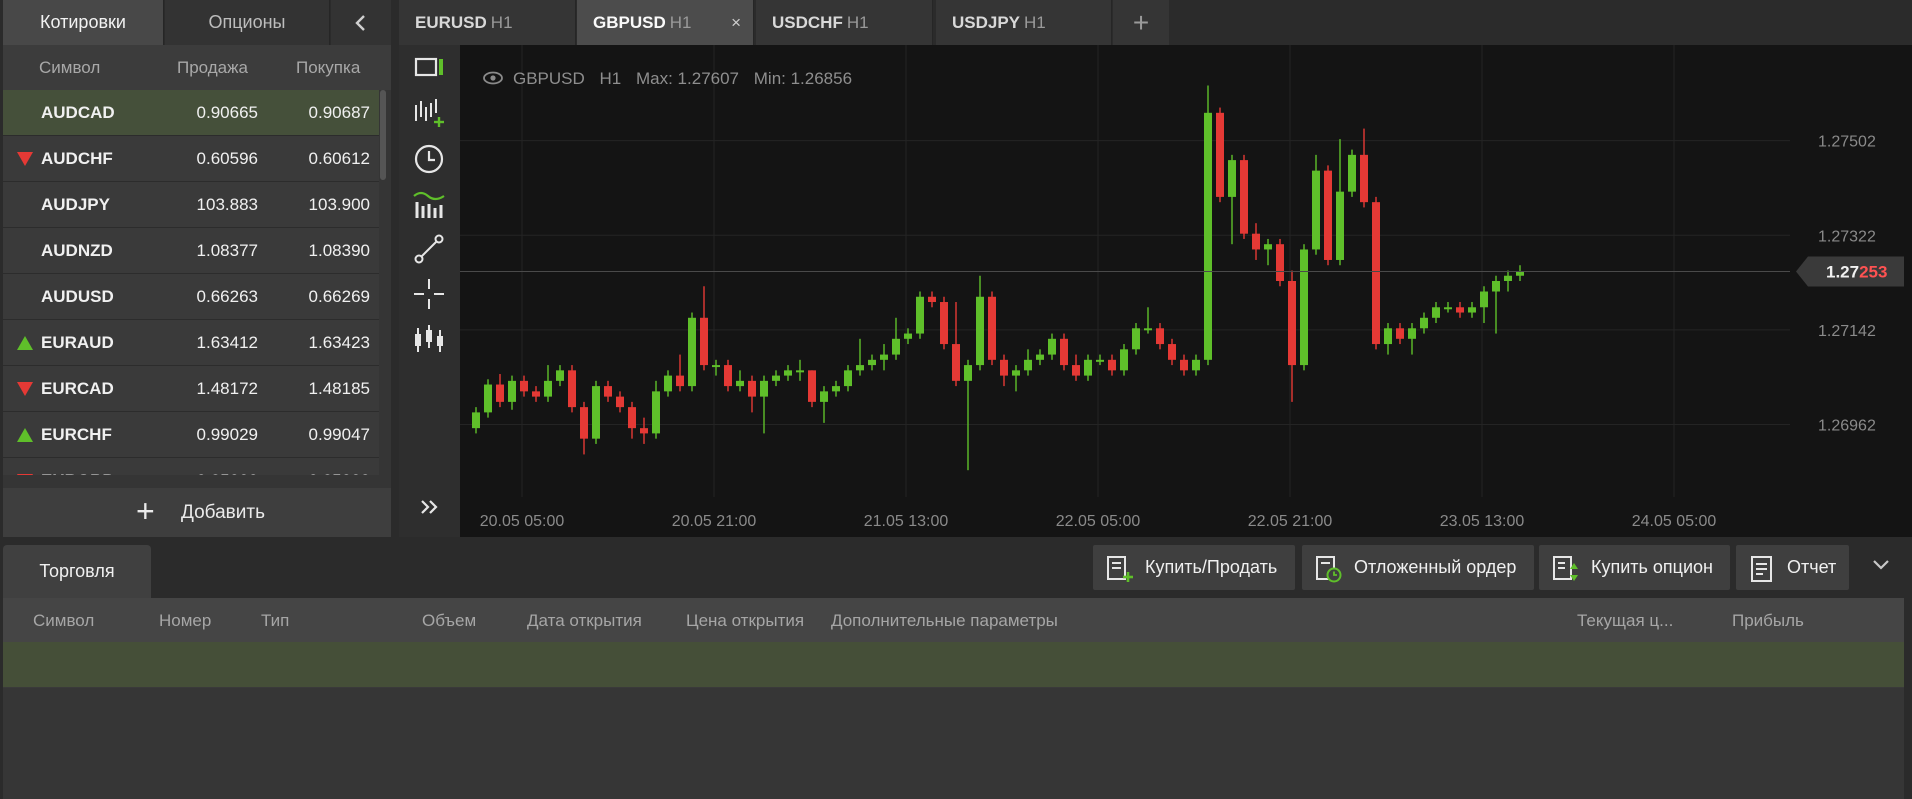  Describe the element at coordinates (339, 388) in the screenshot. I see `quote-ask: 1.48185` at that location.